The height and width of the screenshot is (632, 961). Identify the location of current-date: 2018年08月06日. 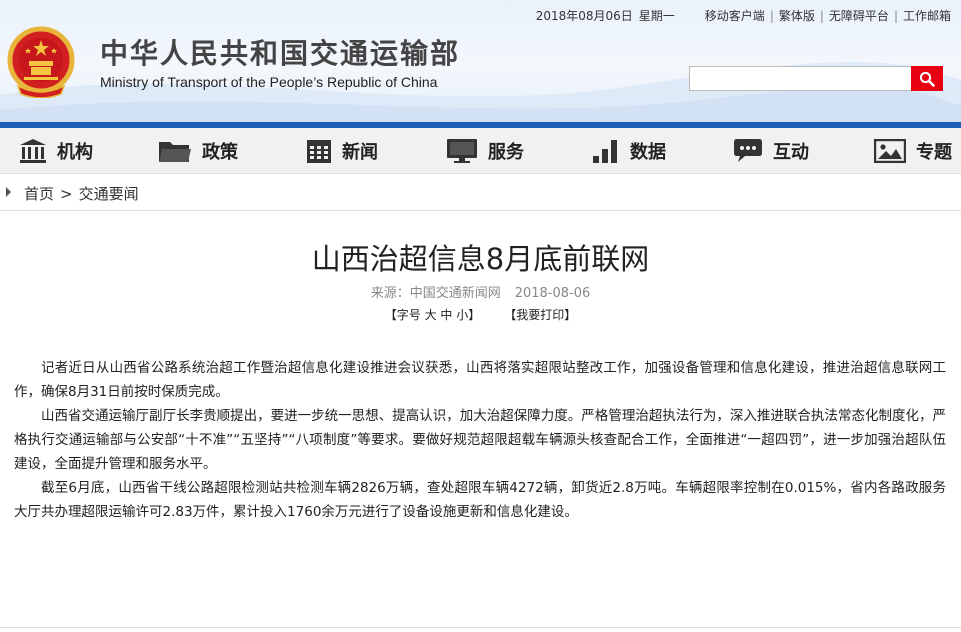
(584, 16).